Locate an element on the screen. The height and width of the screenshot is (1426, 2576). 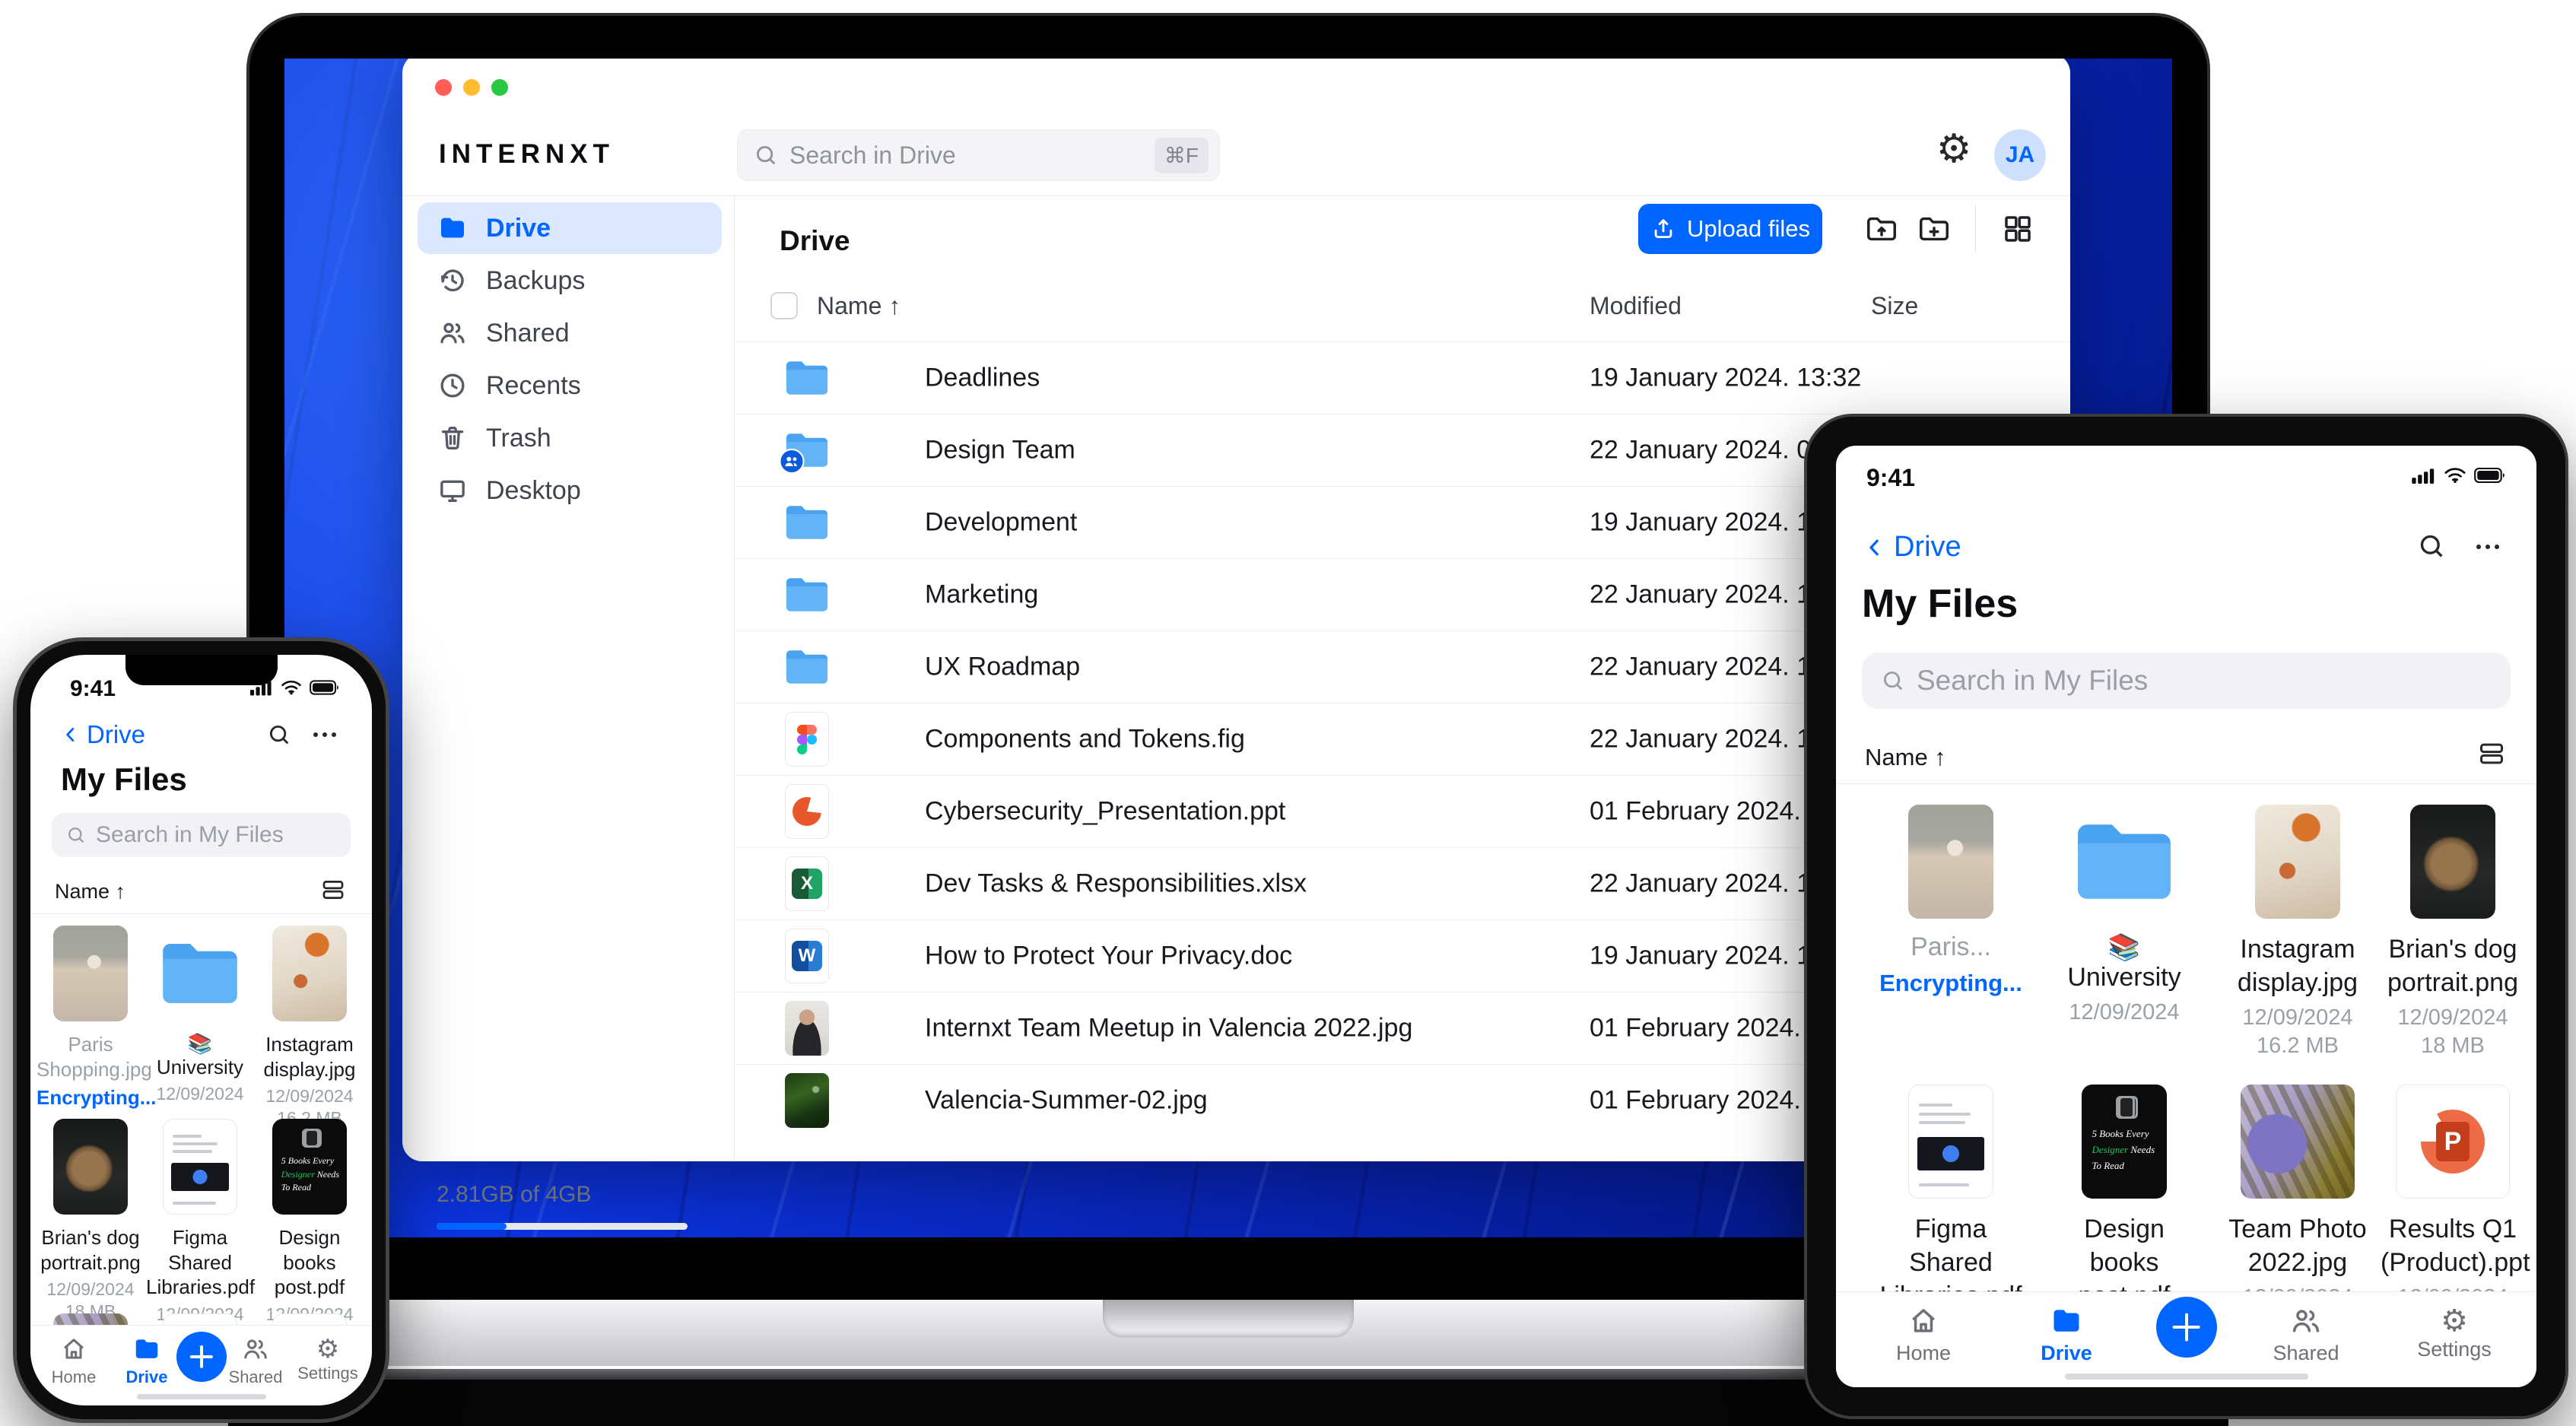
sidebar-item-shared: Shared is located at coordinates (570, 333).